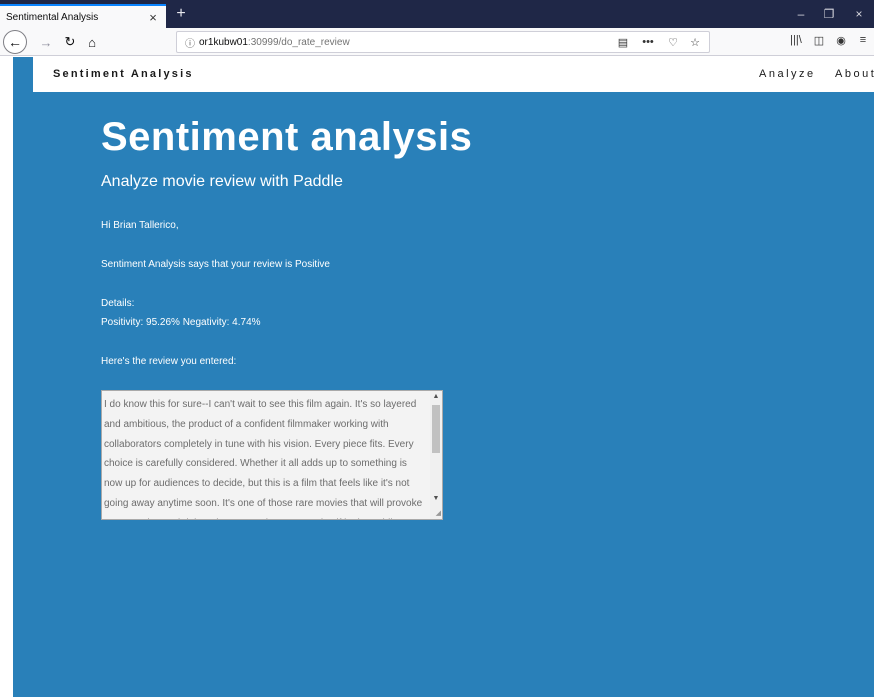 Image resolution: width=874 pixels, height=697 pixels. What do you see at coordinates (436, 455) in the screenshot?
I see `review-scrollbar: ▲ ▼` at bounding box center [436, 455].